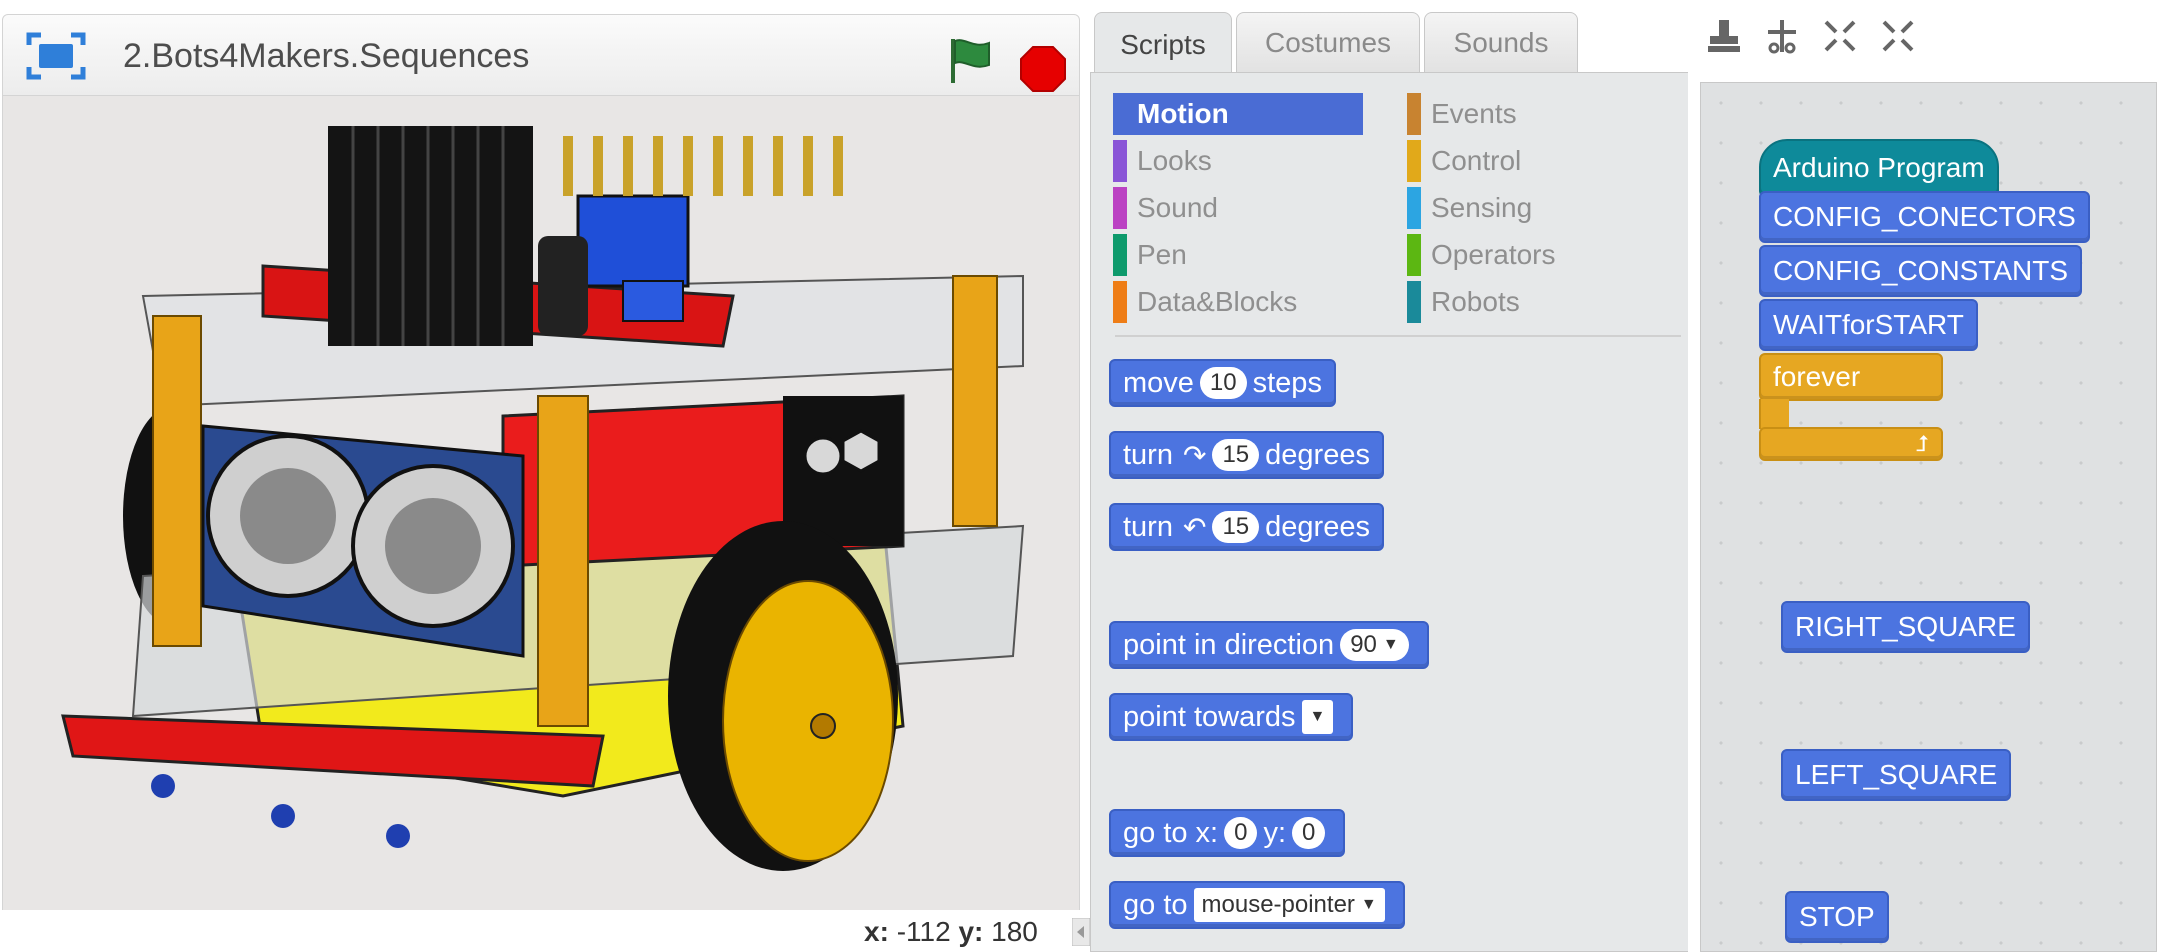  I want to click on block-text: steps, so click(1287, 382).